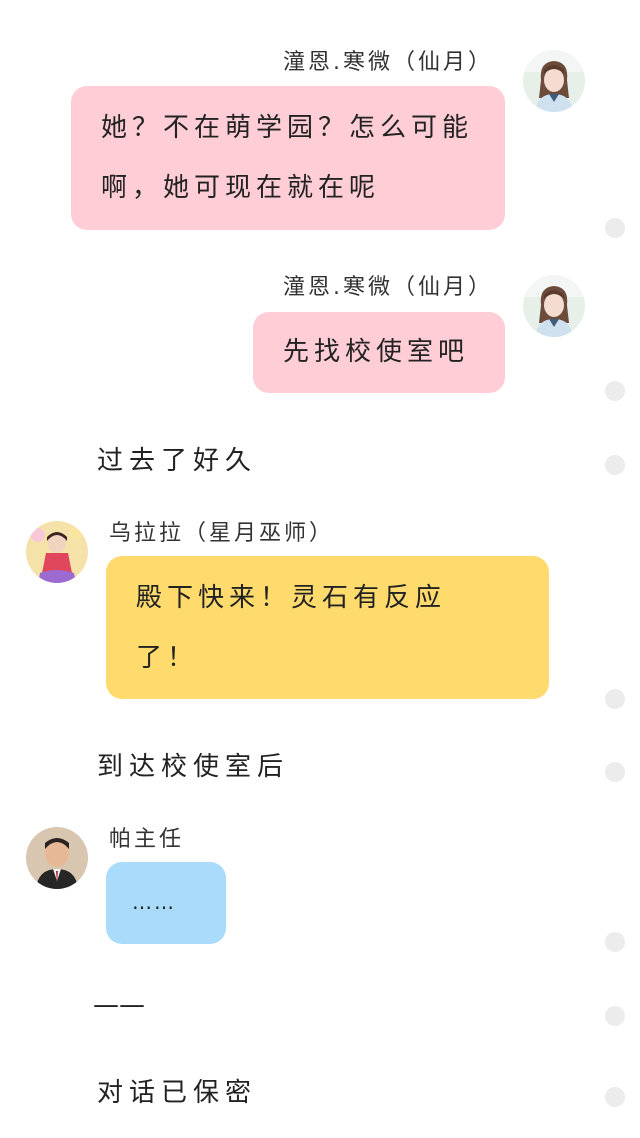 This screenshot has height=1138, width=640. What do you see at coordinates (288, 158) in the screenshot?
I see `message-bubble: 她？不在萌学园？怎么可能啊，她可现在就在呢` at bounding box center [288, 158].